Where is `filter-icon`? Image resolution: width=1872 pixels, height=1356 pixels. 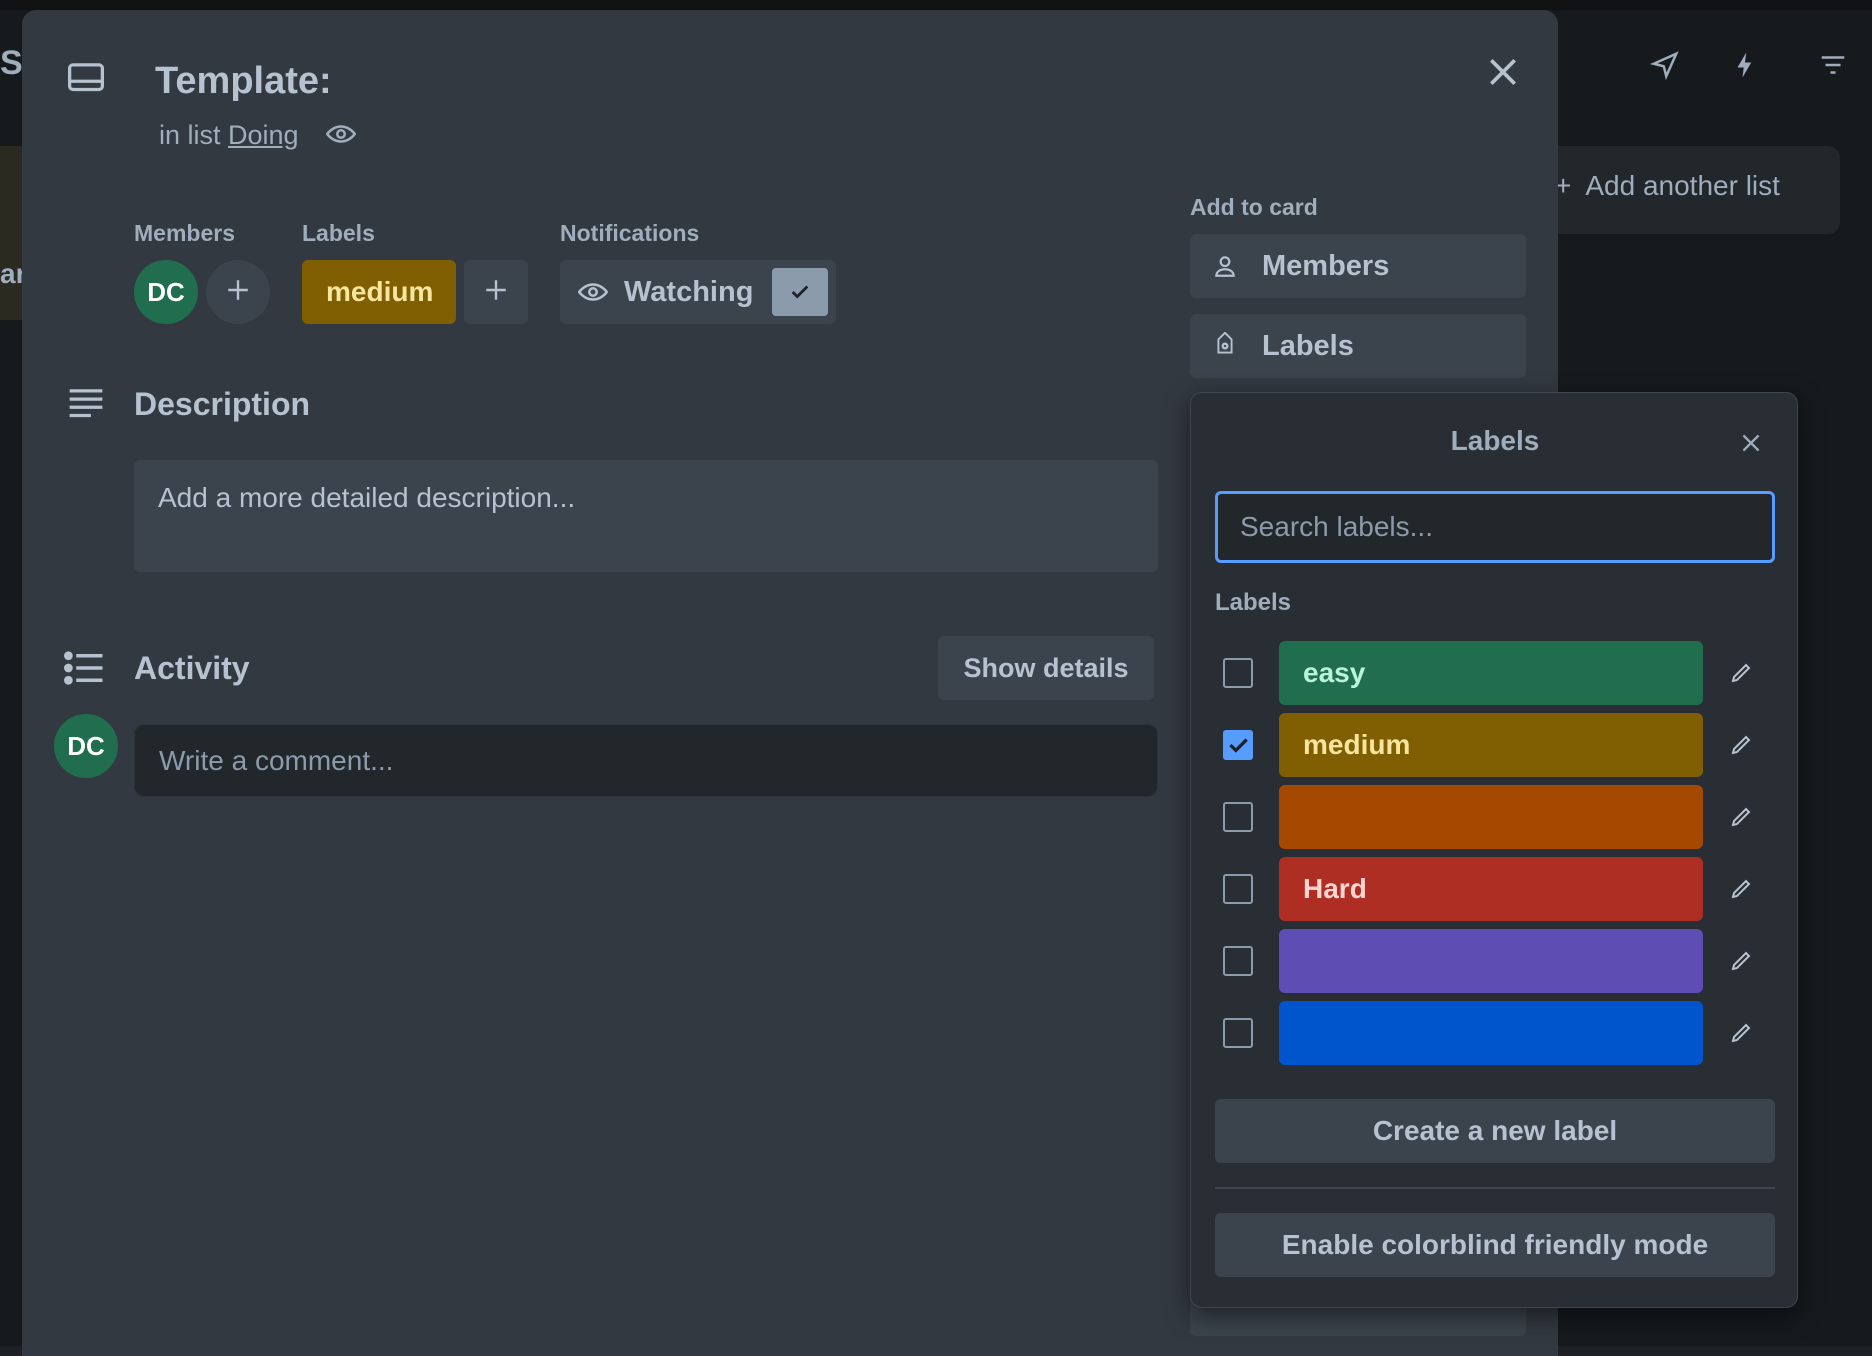
filter-icon is located at coordinates (1833, 65).